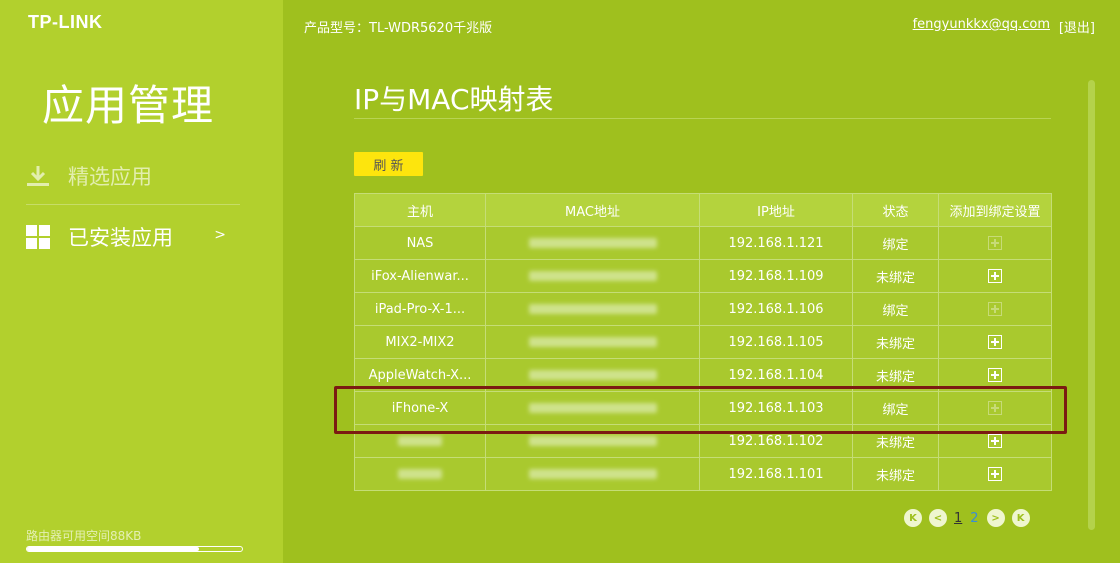  What do you see at coordinates (120, 238) in the screenshot?
I see `sidebar-item-label: 已安装应用` at bounding box center [120, 238].